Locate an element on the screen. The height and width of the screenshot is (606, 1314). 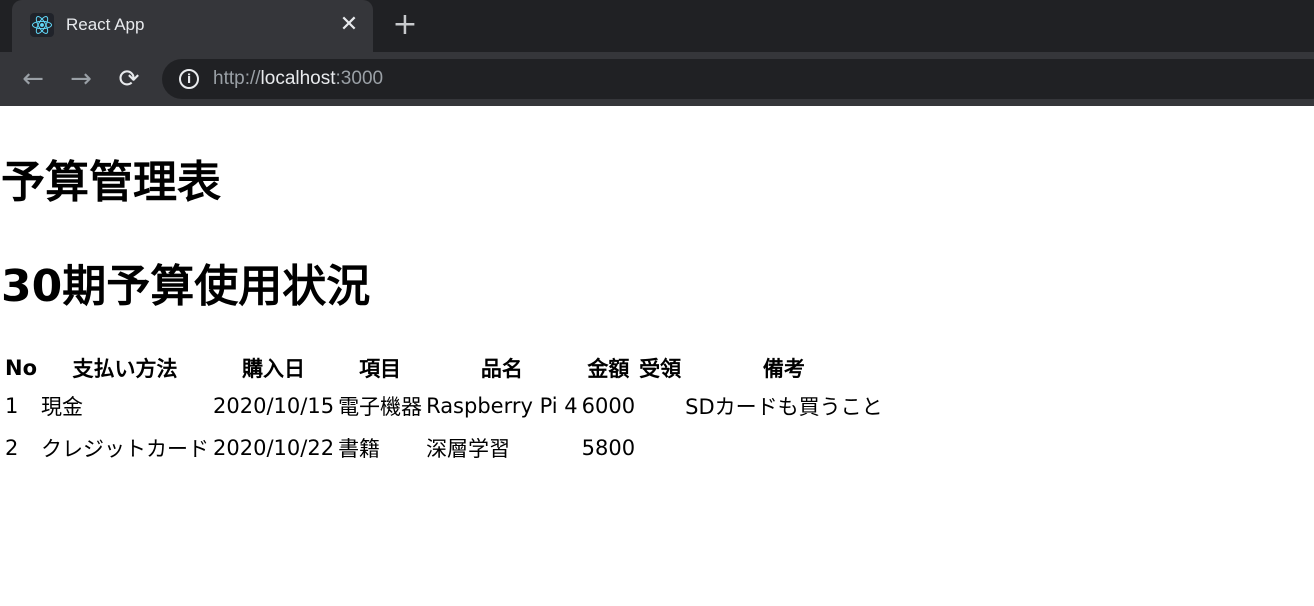
header-category: 項目 is located at coordinates (380, 369).